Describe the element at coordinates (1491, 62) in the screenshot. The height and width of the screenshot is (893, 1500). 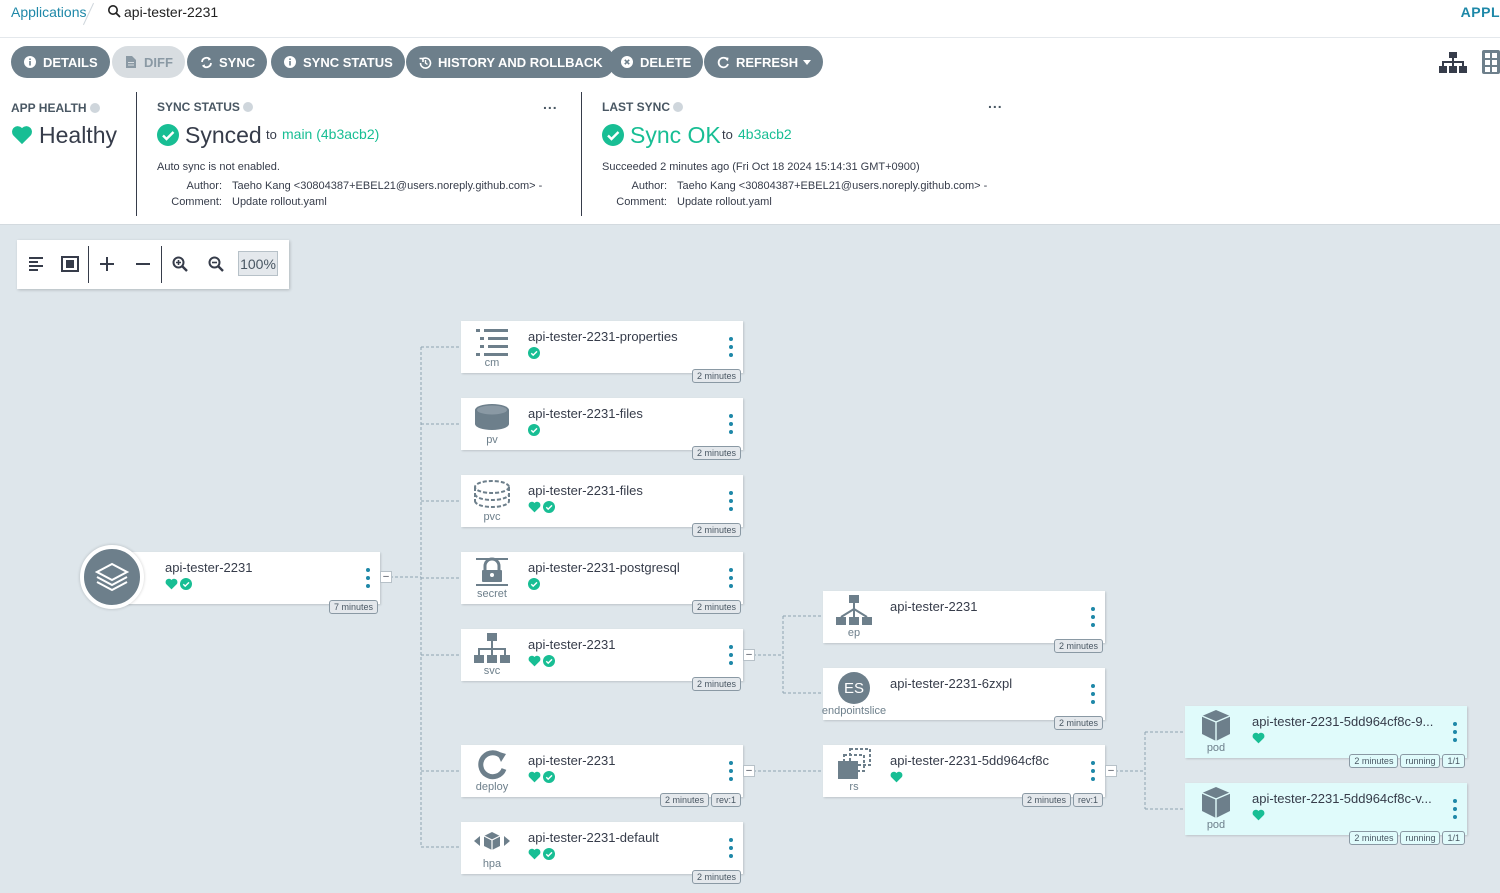
I see `grid-view-icon` at that location.